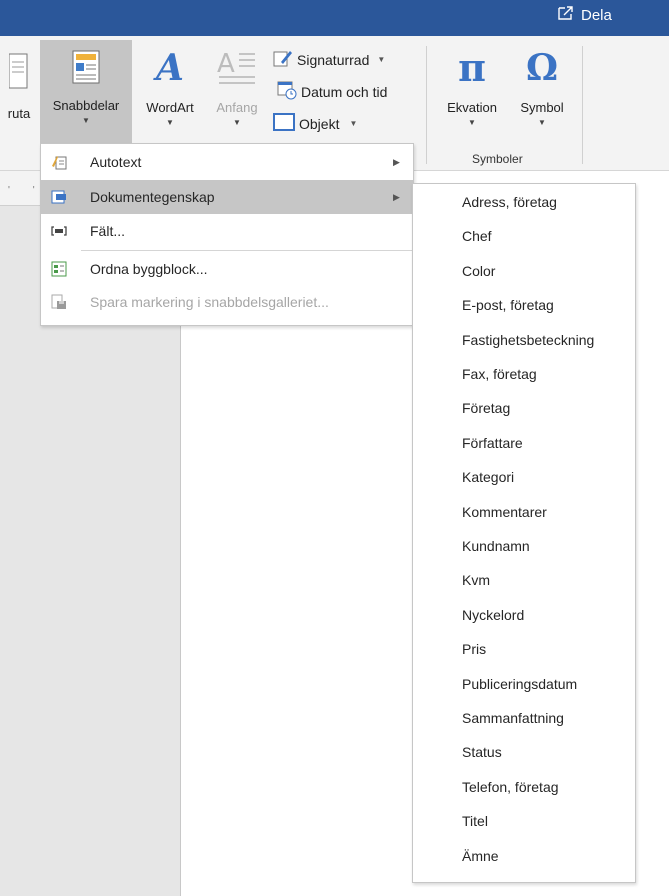 This screenshot has width=669, height=896. I want to click on equation-button: π Ekvation ▼, so click(472, 98).